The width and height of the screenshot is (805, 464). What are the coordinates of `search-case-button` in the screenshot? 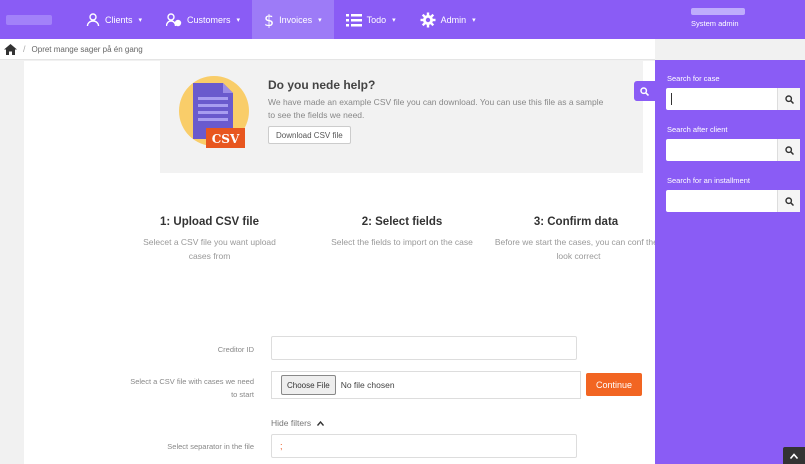 It's located at (789, 99).